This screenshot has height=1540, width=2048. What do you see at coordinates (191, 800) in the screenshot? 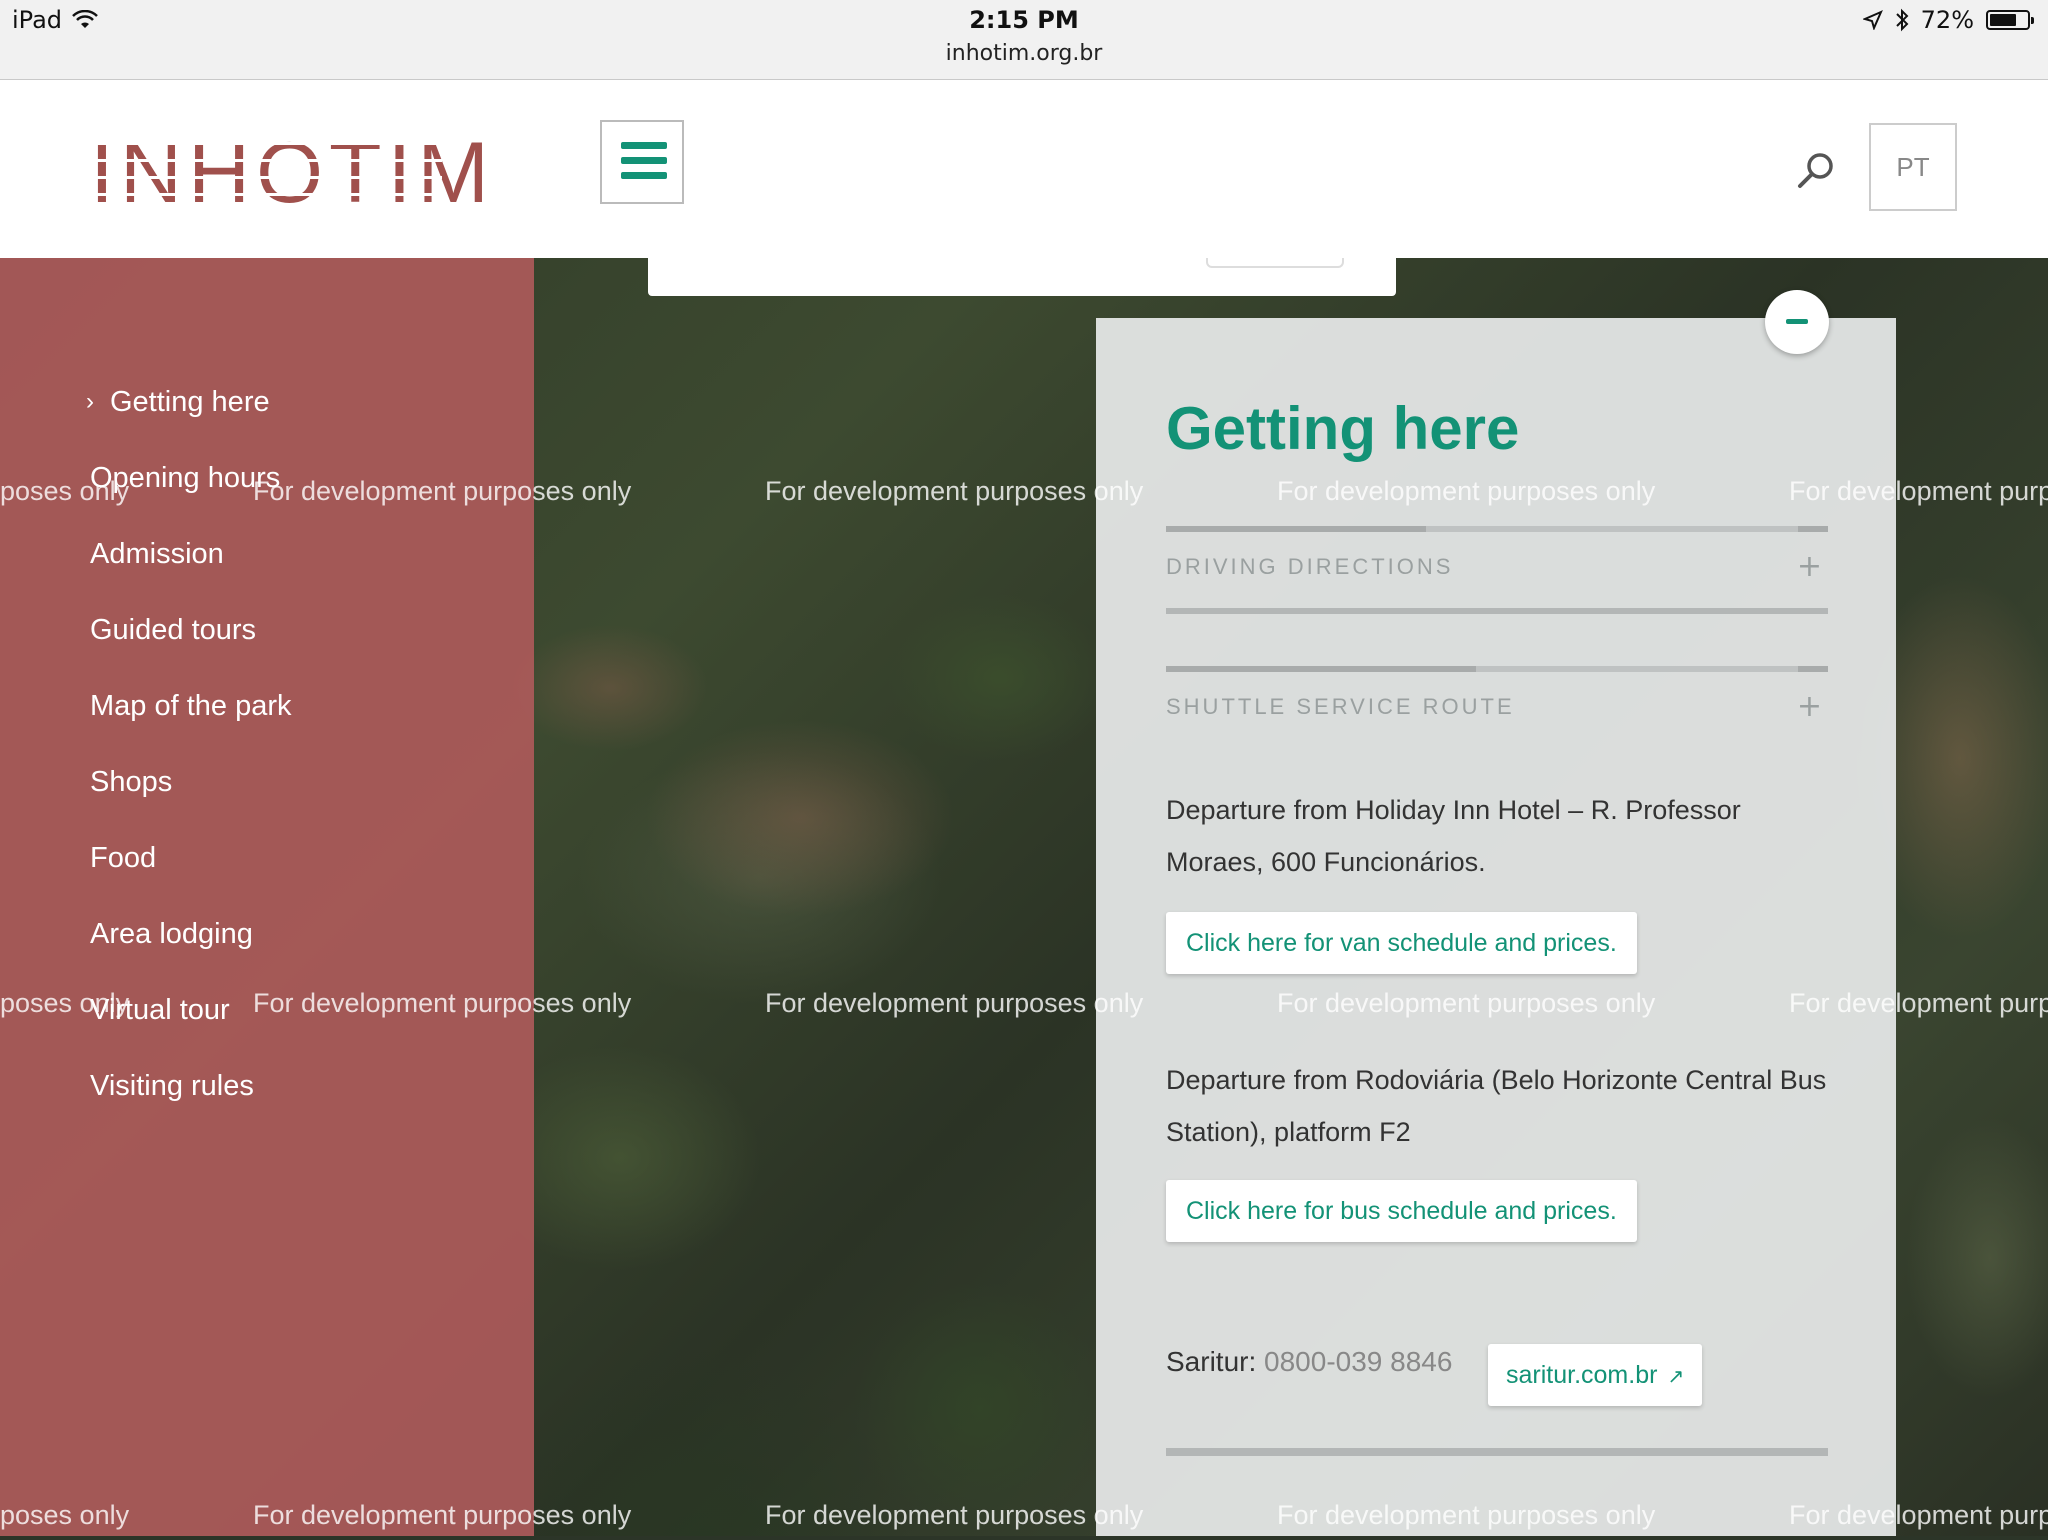
I see `sidebar-item-shops: Shops` at bounding box center [191, 800].